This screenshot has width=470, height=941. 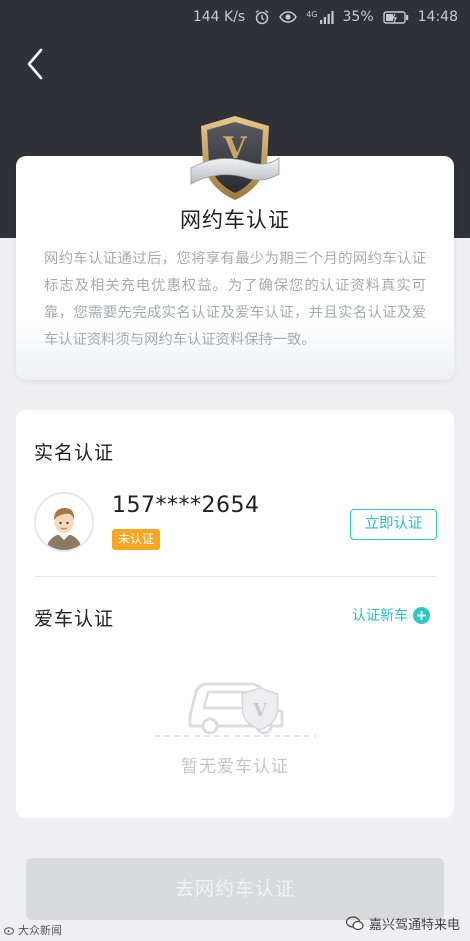 I want to click on watermark-right-text: 嘉兴驾通特来电, so click(x=414, y=925).